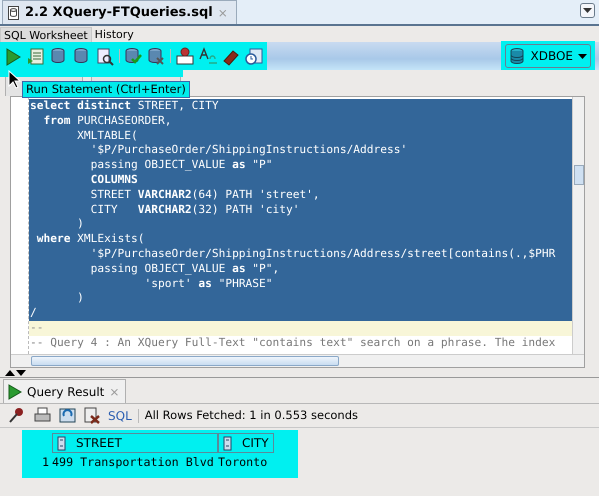 This screenshot has width=599, height=496. I want to click on connection-dropdown: XDBOE, so click(548, 56).